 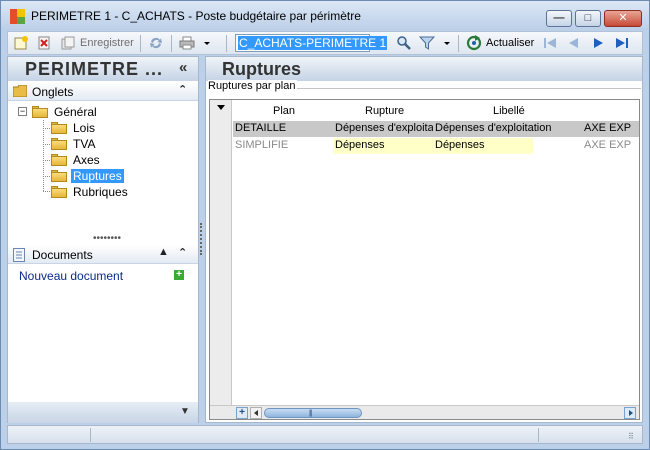 I want to click on new-document-link: Nouveau document, so click(x=71, y=276).